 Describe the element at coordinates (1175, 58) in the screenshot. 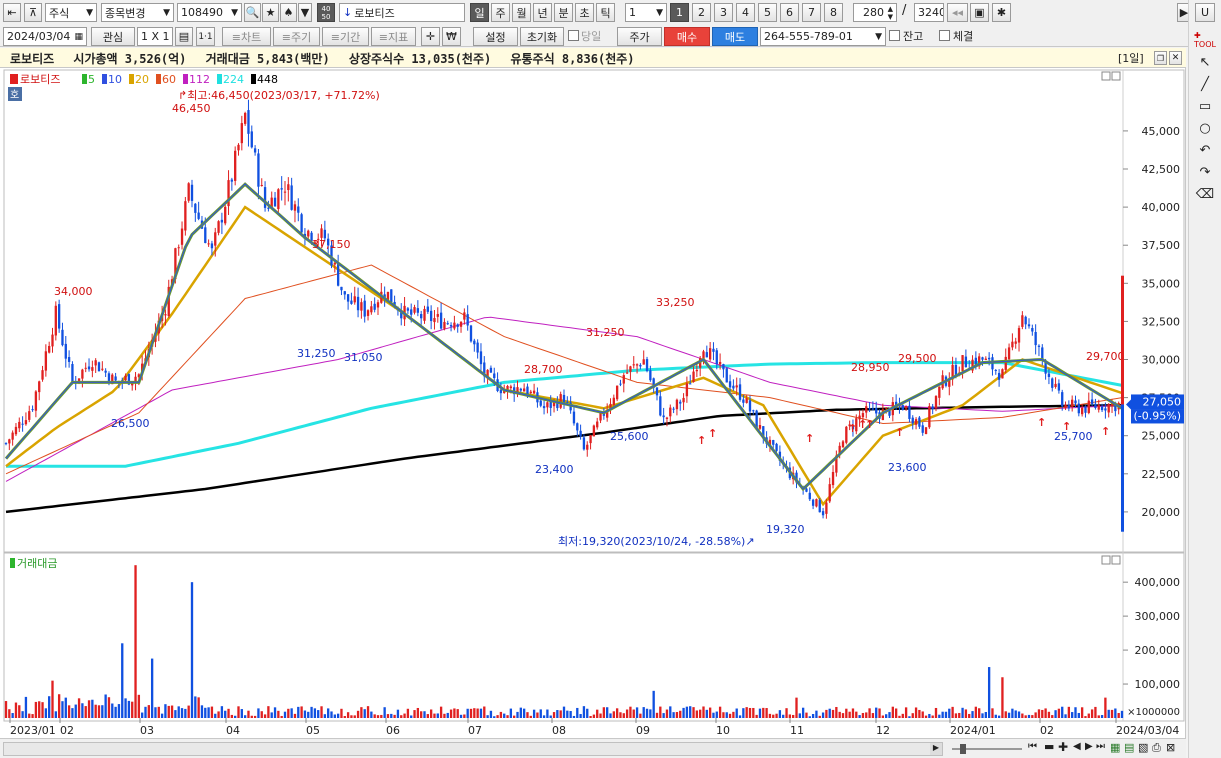

I see `close-icon: ✕` at that location.